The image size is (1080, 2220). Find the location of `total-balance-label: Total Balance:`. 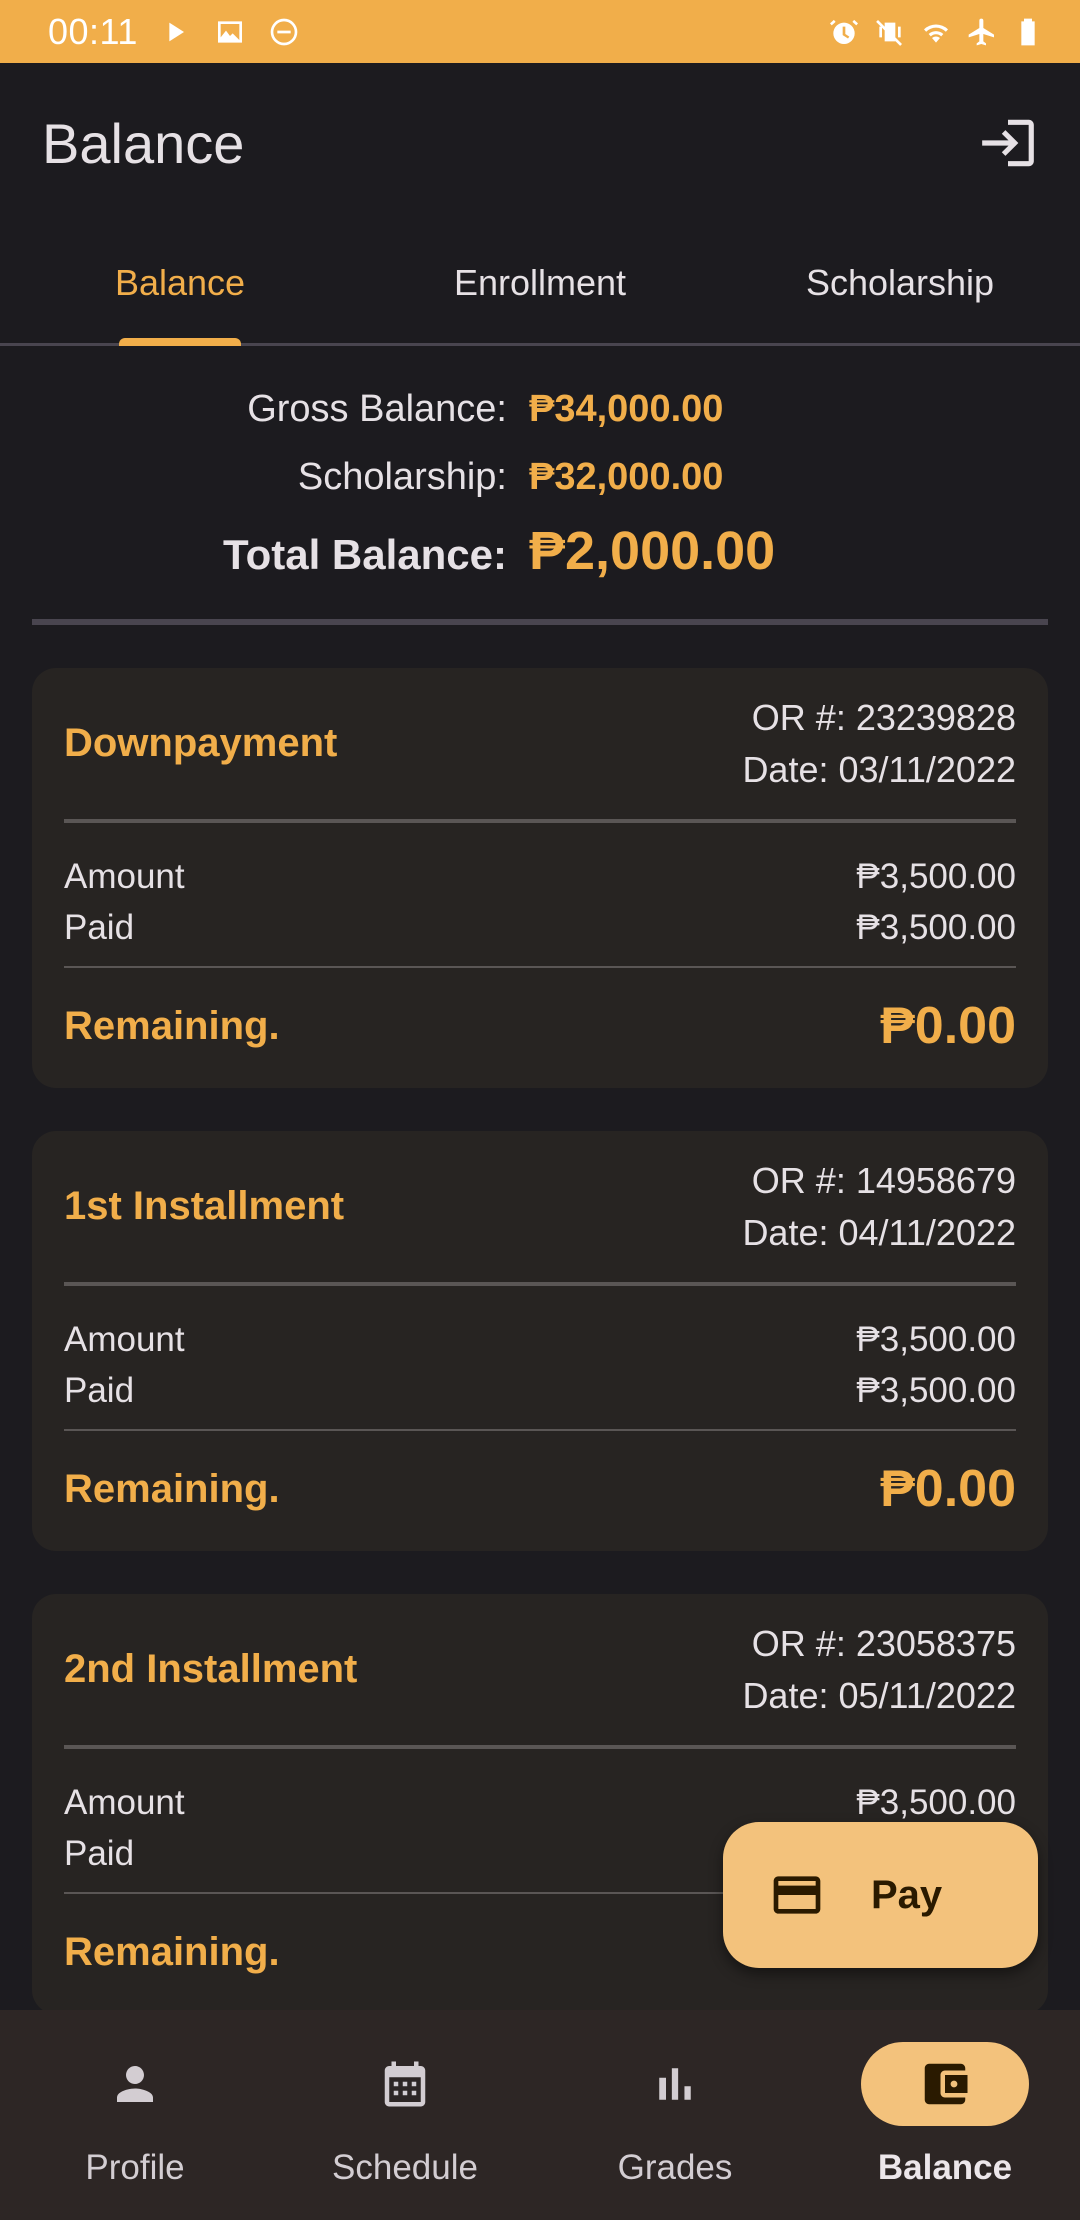

total-balance-label: Total Balance: is located at coordinates (365, 554).